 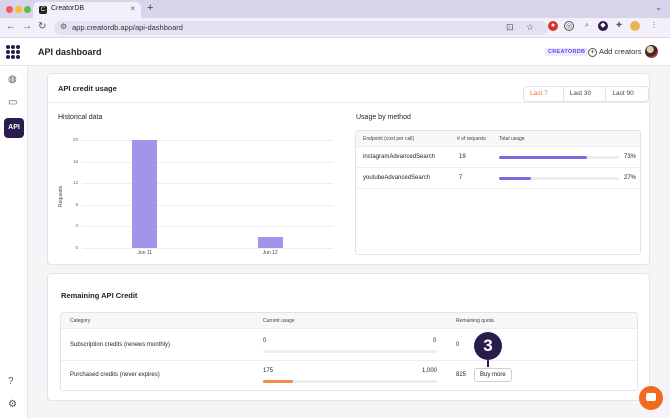 What do you see at coordinates (61, 196) in the screenshot?
I see `chart-y-axis-label: Requests` at bounding box center [61, 196].